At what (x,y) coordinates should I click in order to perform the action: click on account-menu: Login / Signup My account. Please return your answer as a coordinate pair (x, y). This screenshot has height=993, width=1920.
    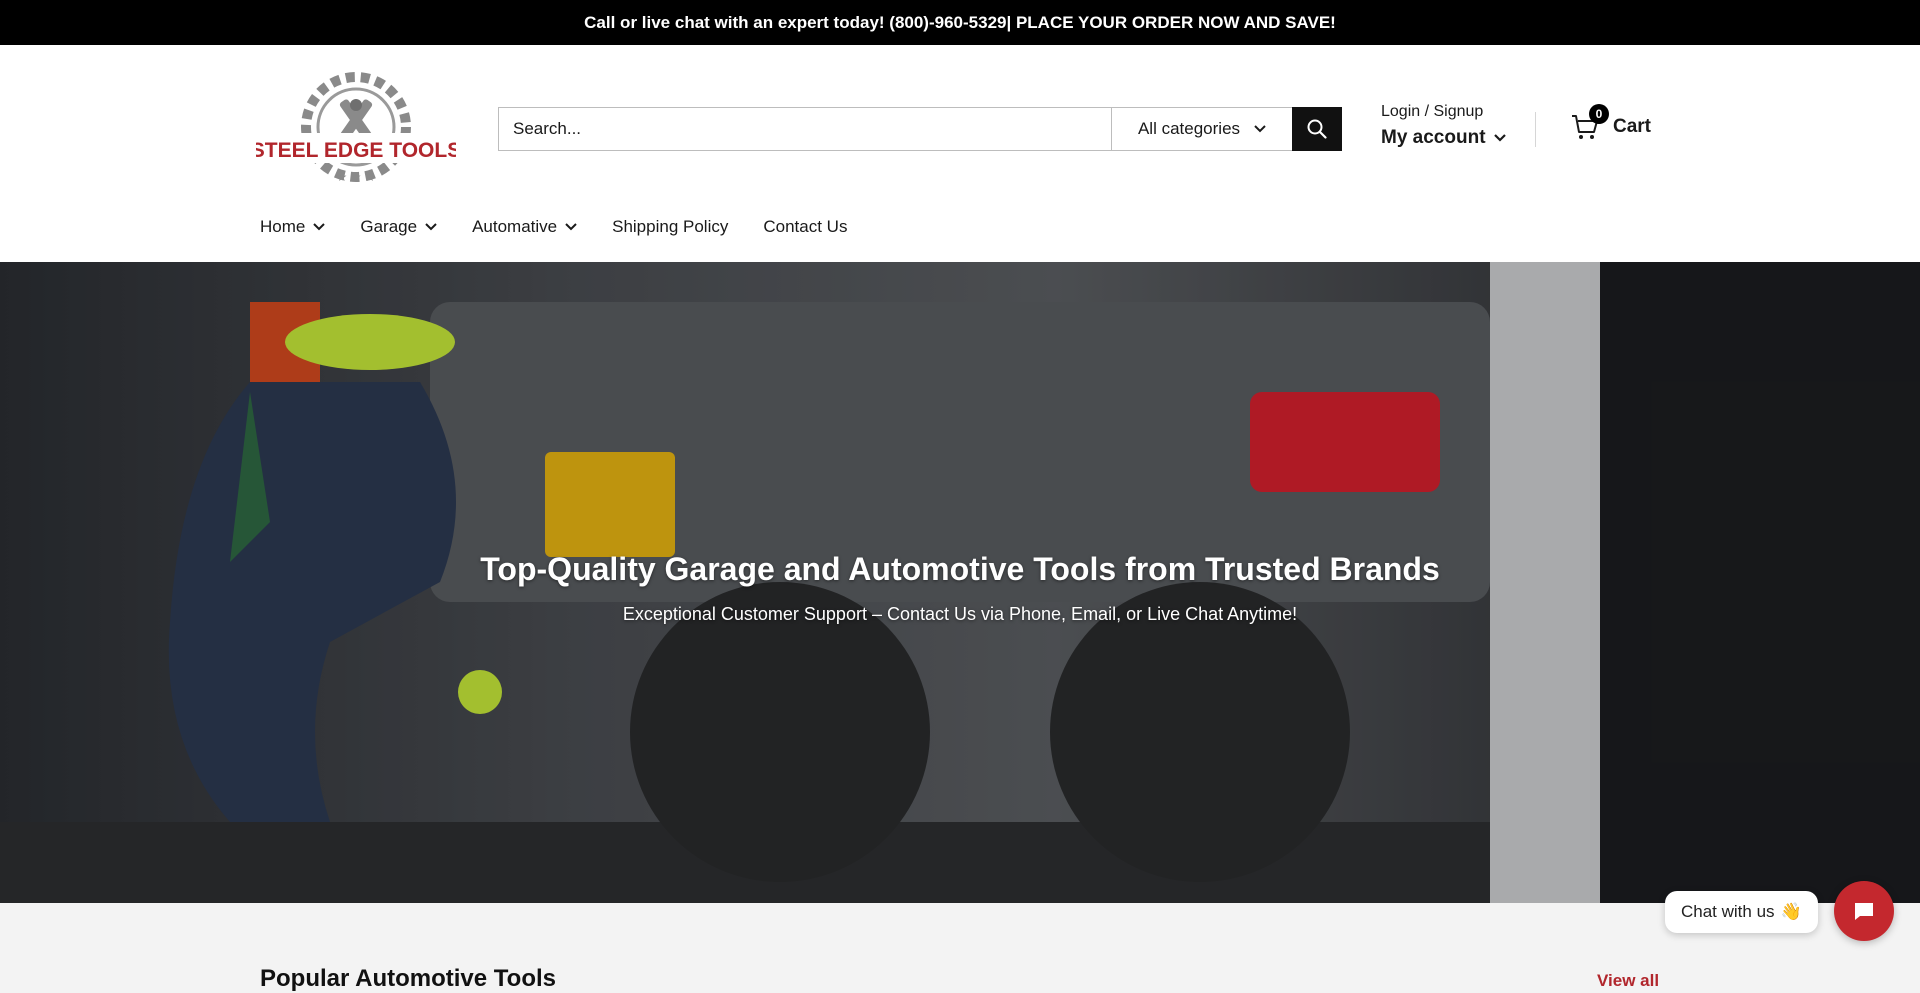
    Looking at the image, I should click on (1443, 126).